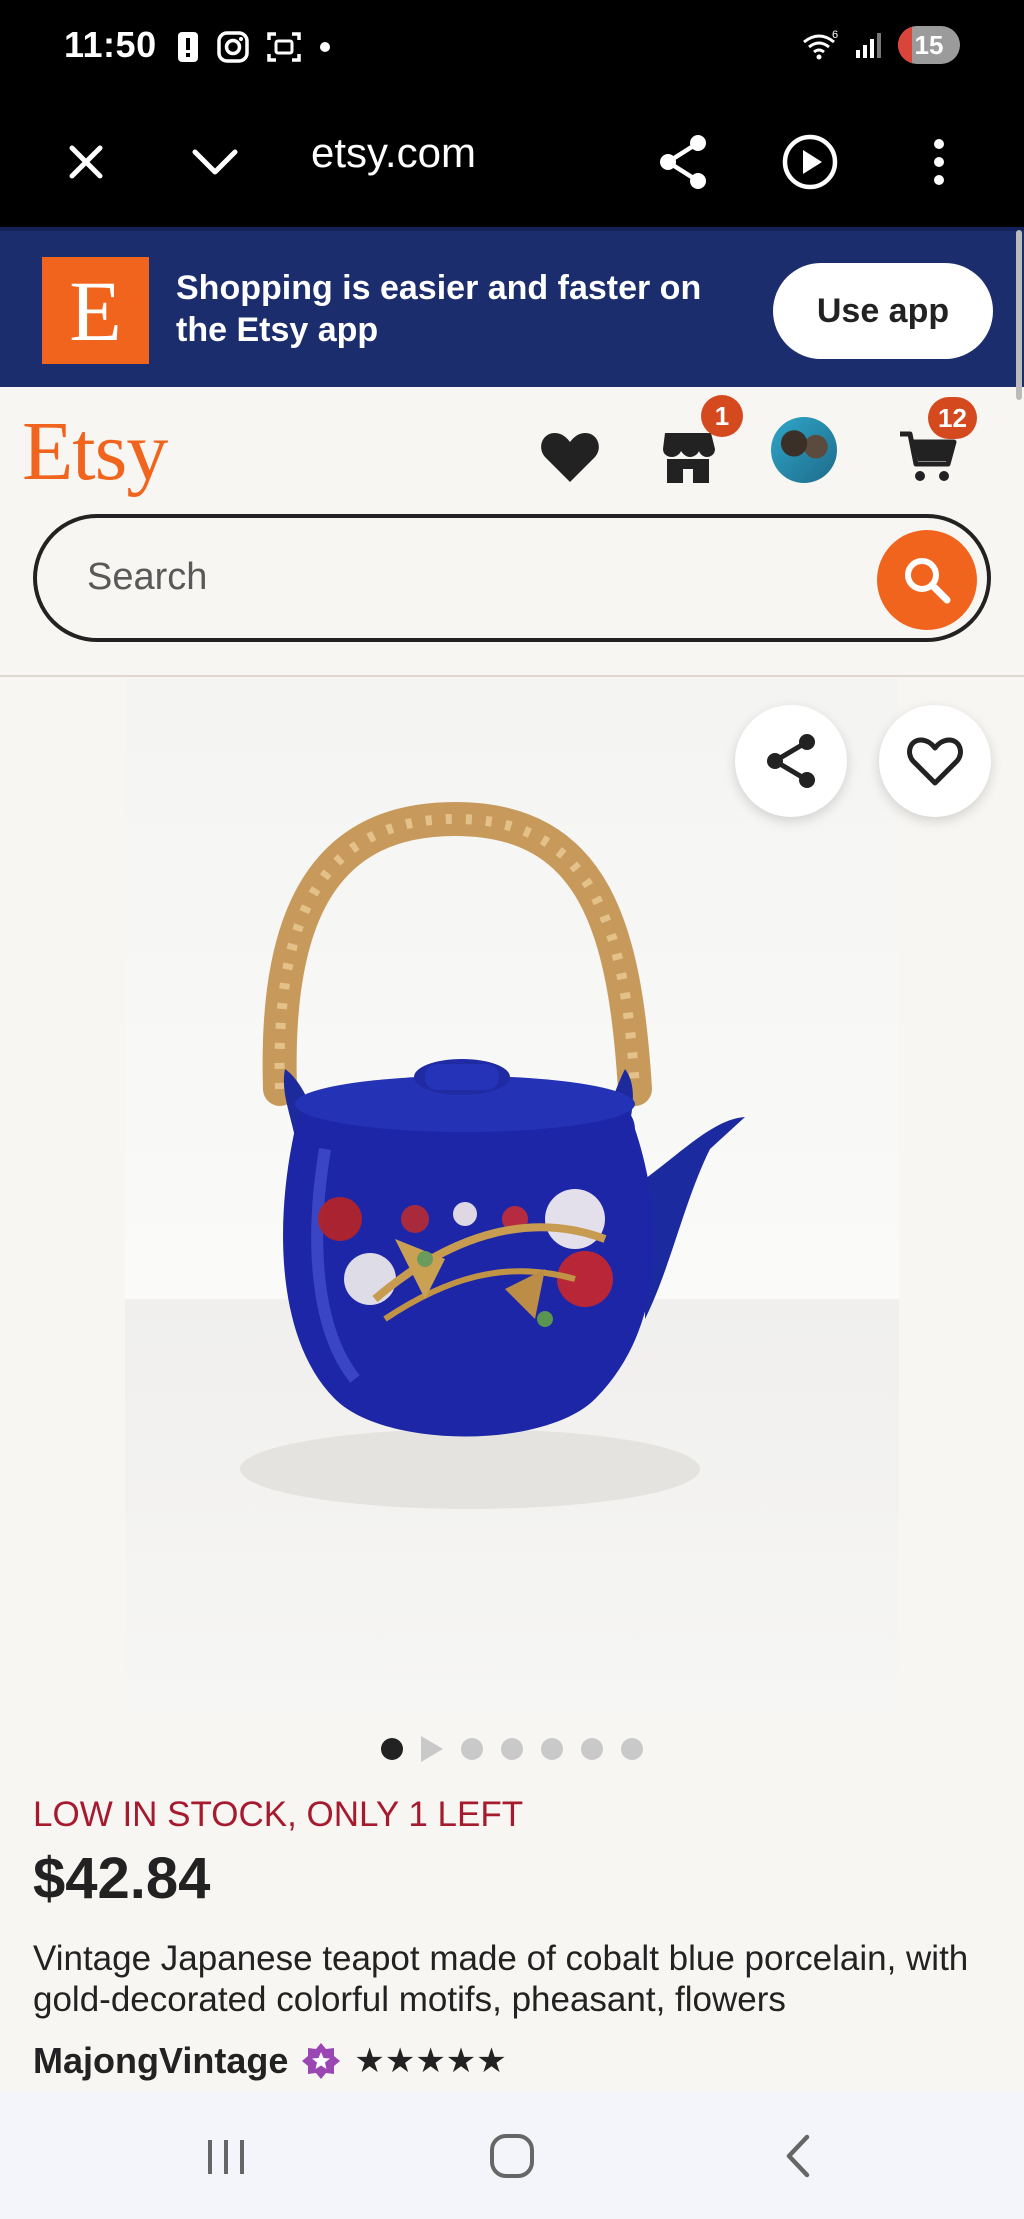 Image resolution: width=1024 pixels, height=2219 pixels. I want to click on shop-name-link: MajongVintage, so click(160, 2061).